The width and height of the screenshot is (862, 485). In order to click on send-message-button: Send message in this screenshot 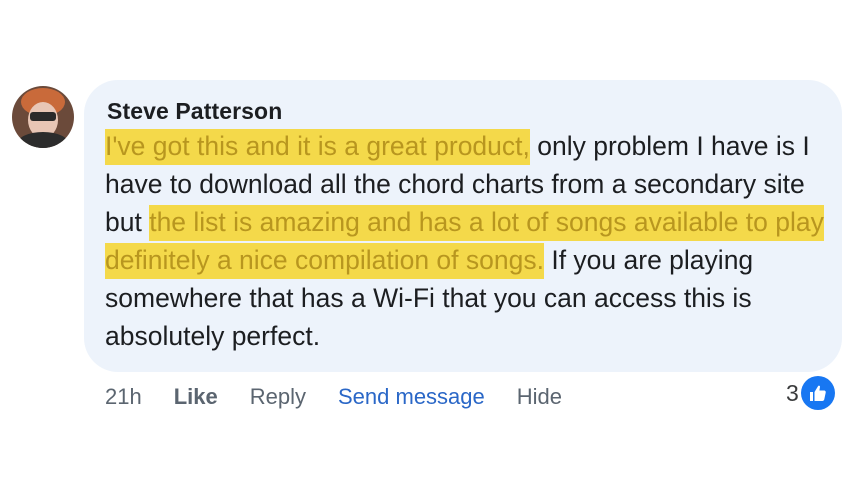, I will do `click(411, 397)`.